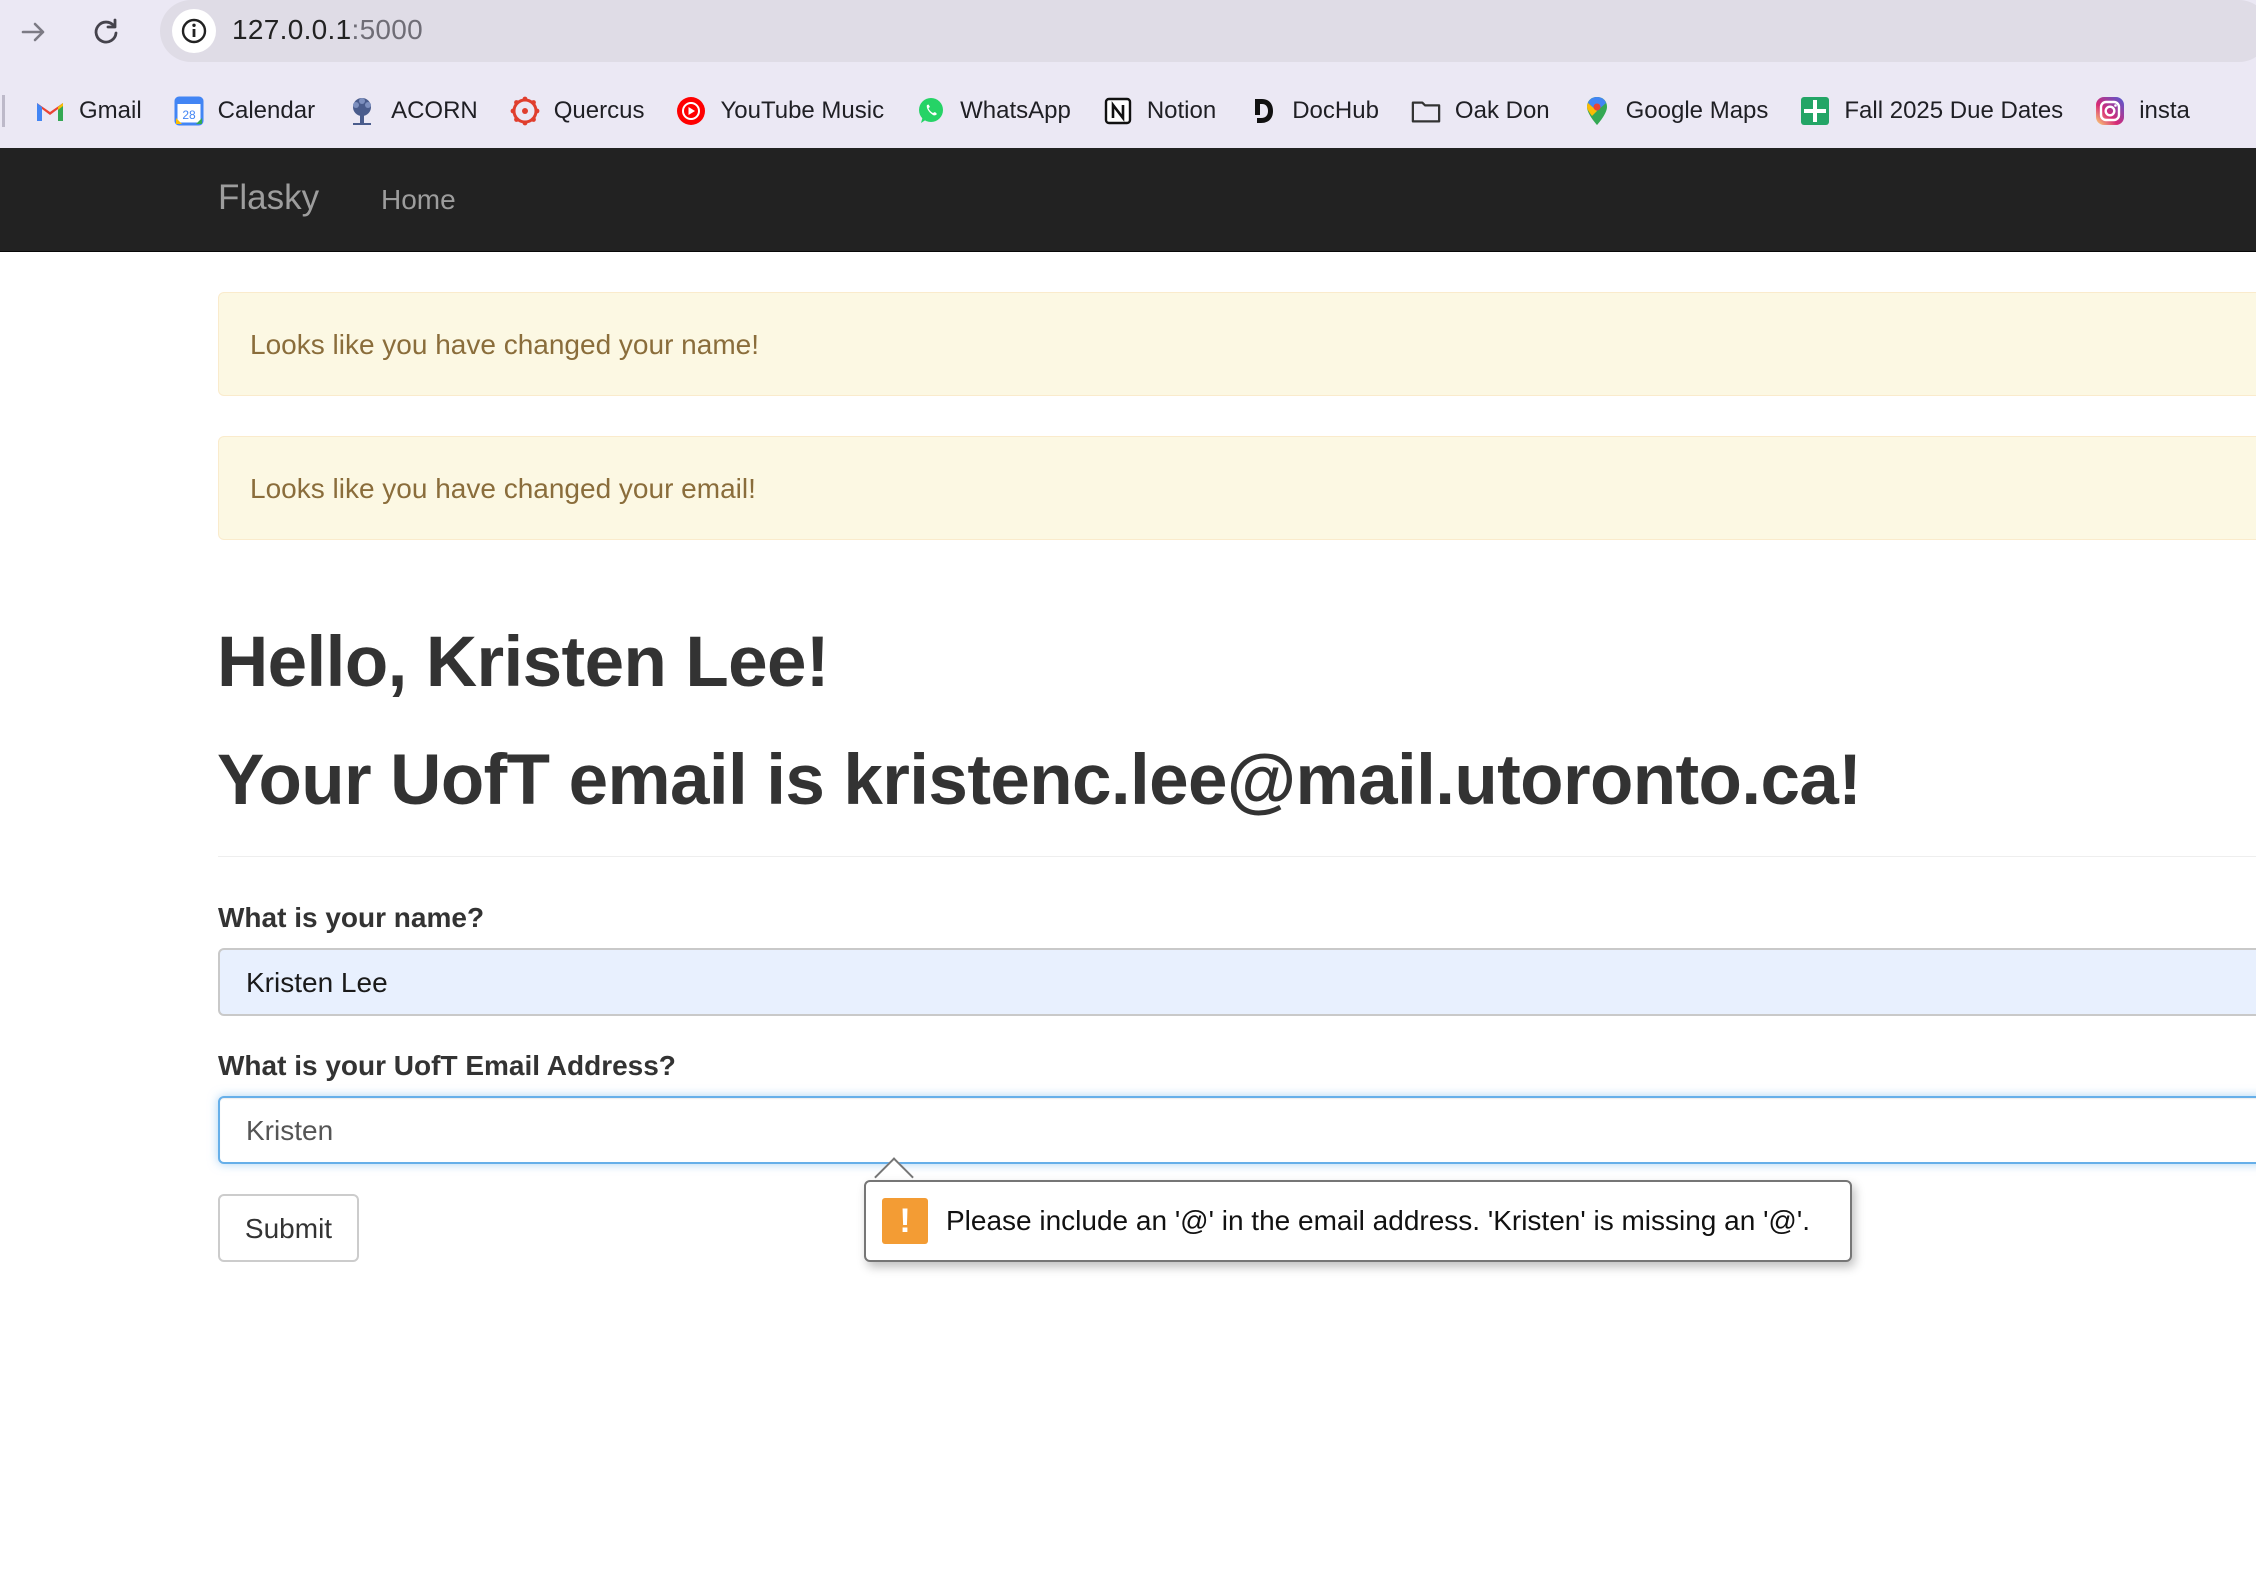  Describe the element at coordinates (1597, 111) in the screenshot. I see `google-maps-icon` at that location.